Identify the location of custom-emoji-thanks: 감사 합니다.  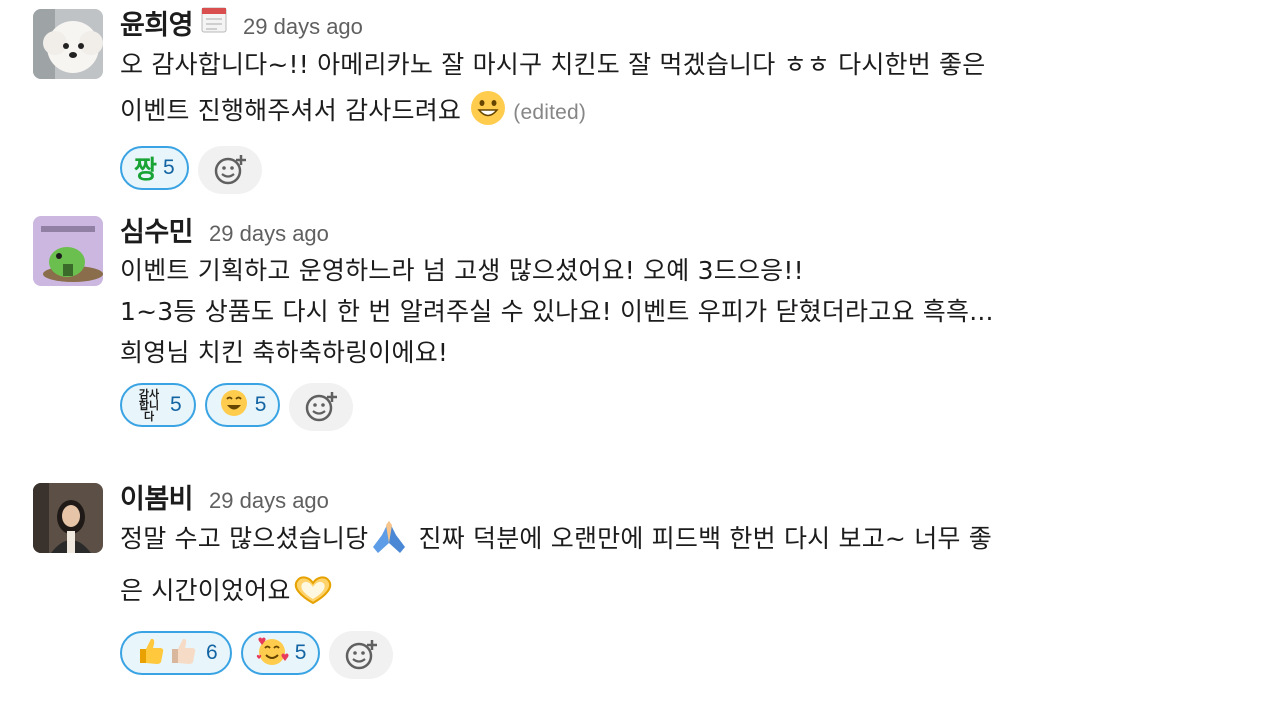
(149, 405).